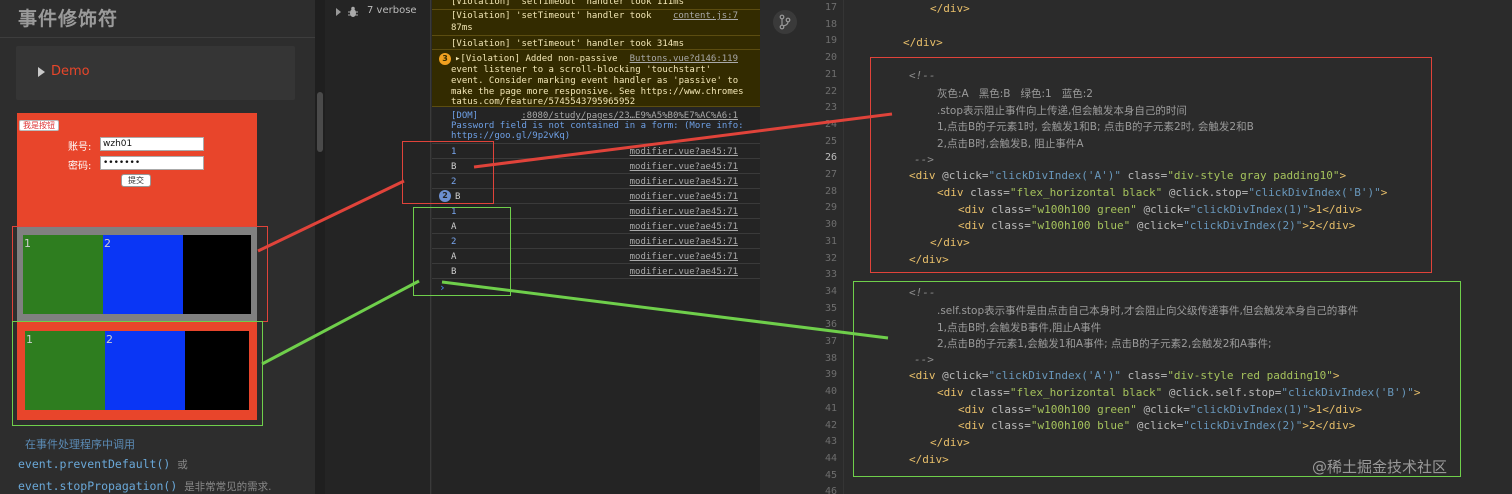 This screenshot has height=494, width=1512. I want to click on annotation-box-red-demo, so click(140, 274).